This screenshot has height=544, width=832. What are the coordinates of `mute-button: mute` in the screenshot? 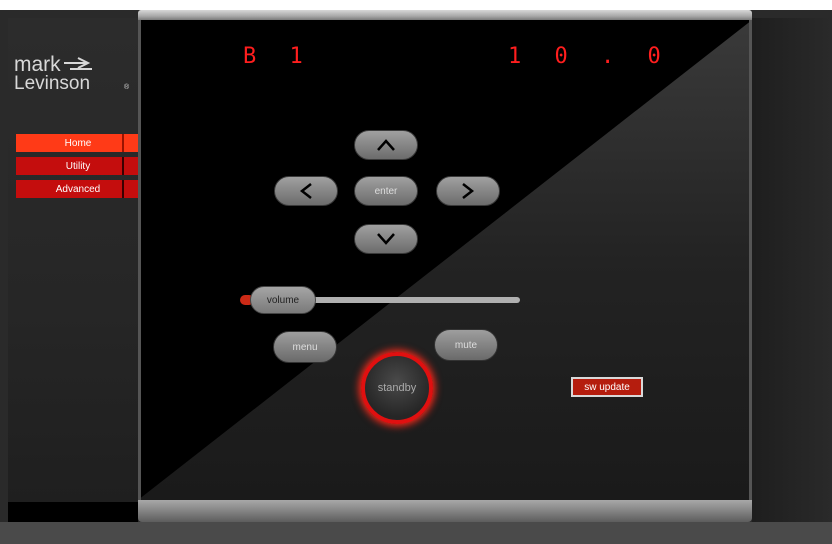 It's located at (466, 345).